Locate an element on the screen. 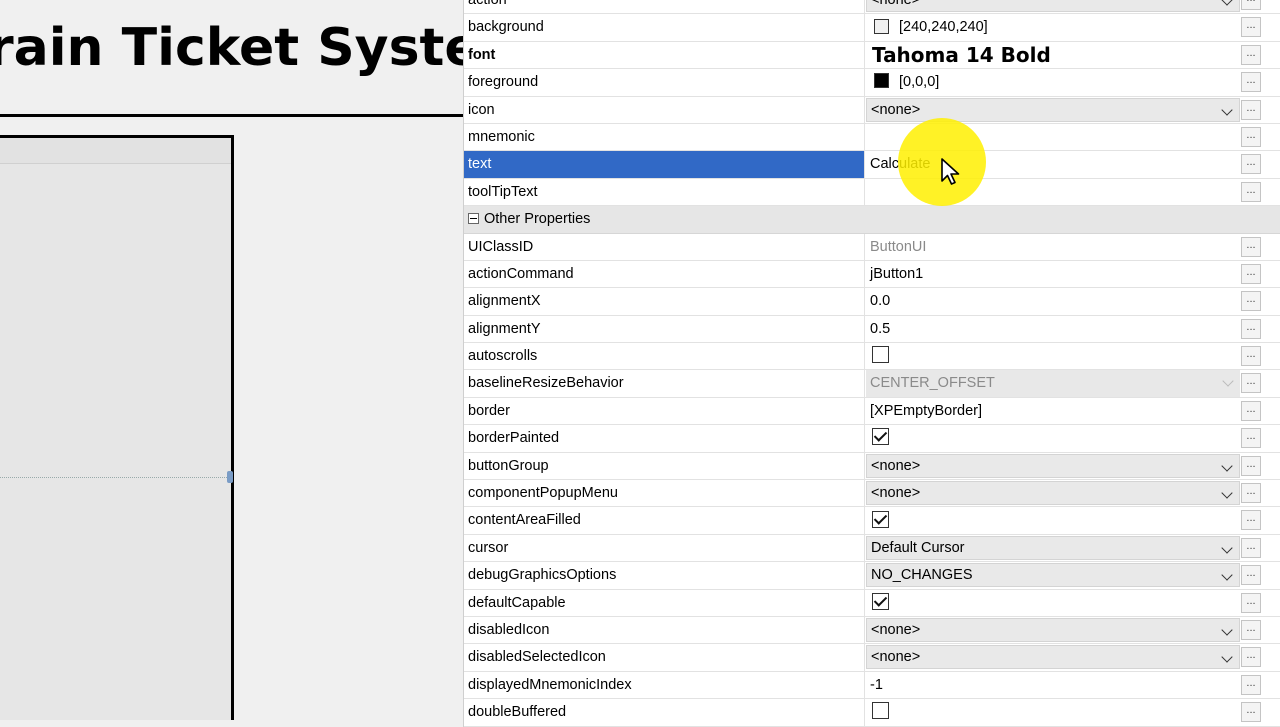 The height and width of the screenshot is (727, 1280). property-name: mnemonic is located at coordinates (664, 137).